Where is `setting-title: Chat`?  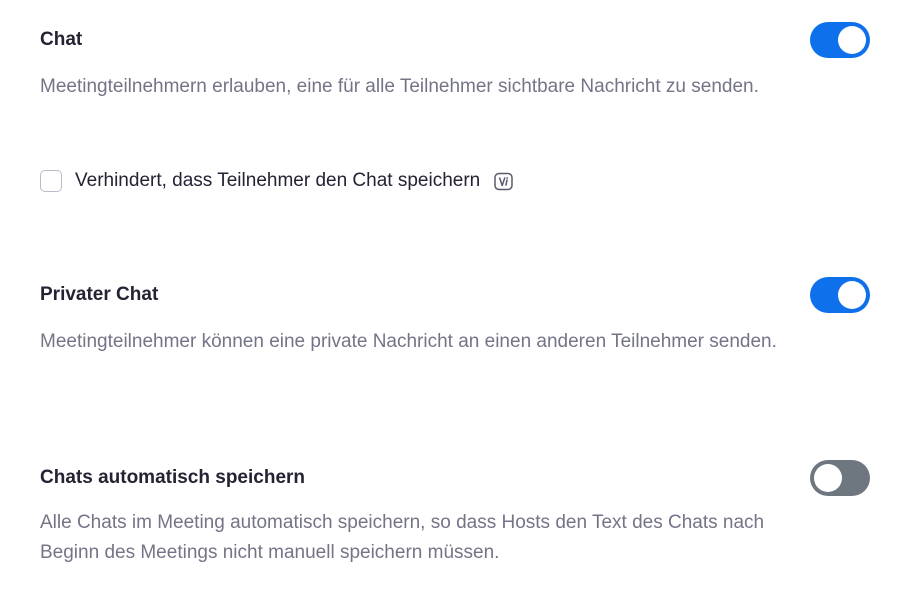 setting-title: Chat is located at coordinates (61, 39).